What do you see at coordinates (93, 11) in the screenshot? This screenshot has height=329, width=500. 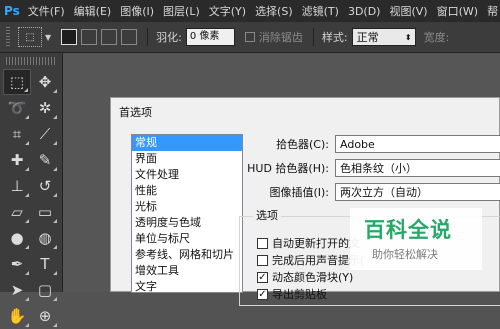 I see `menu-edit: 编辑(E)` at bounding box center [93, 11].